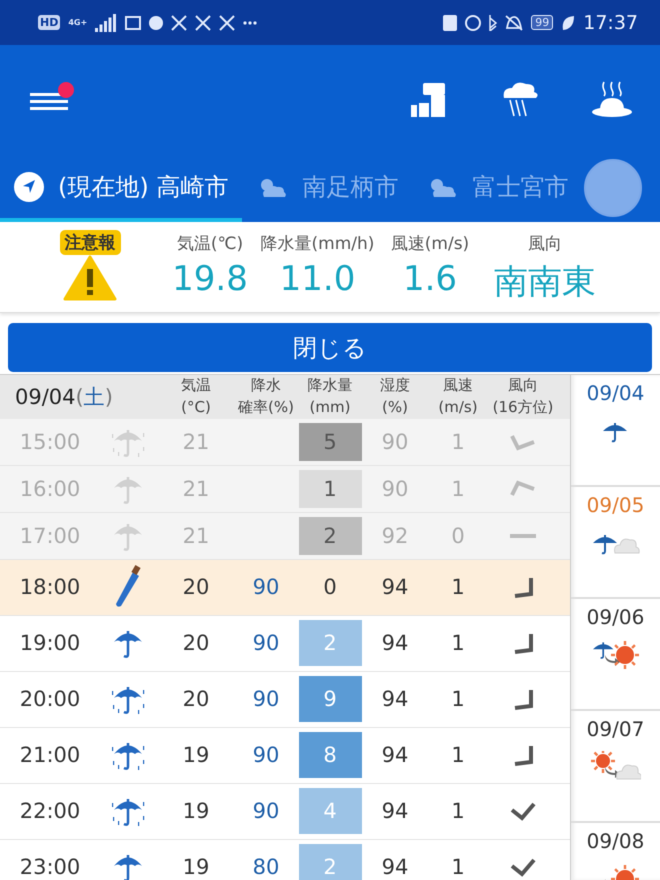  Describe the element at coordinates (156, 23) in the screenshot. I see `browser-icon` at that location.